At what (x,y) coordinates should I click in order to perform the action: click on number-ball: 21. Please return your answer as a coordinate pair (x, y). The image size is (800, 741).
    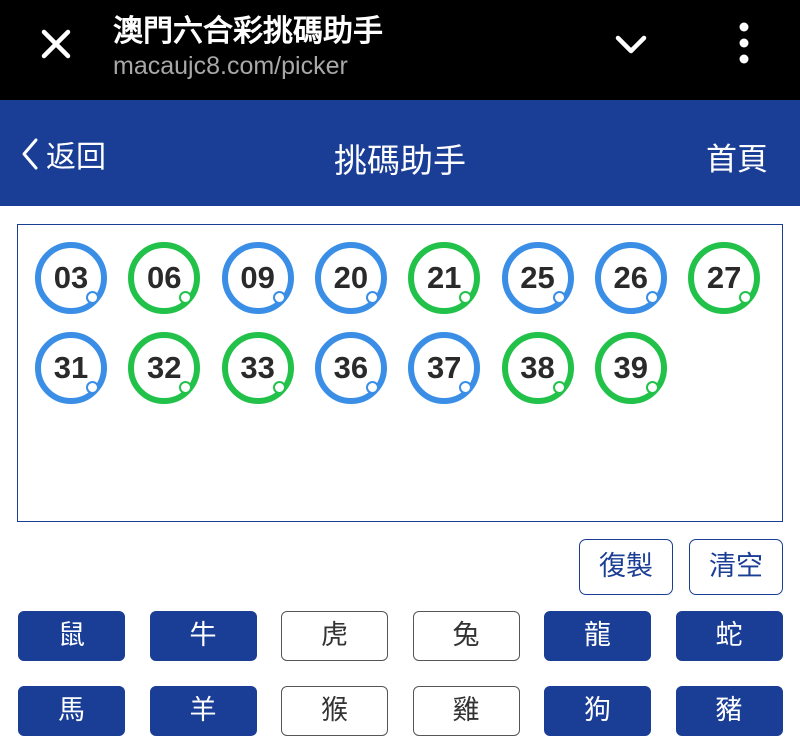
    Looking at the image, I should click on (444, 278).